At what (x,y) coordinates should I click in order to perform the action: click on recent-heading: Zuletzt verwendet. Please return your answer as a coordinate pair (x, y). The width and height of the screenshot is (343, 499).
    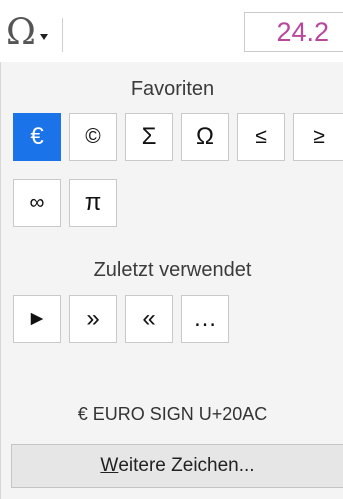
    Looking at the image, I should click on (172, 270).